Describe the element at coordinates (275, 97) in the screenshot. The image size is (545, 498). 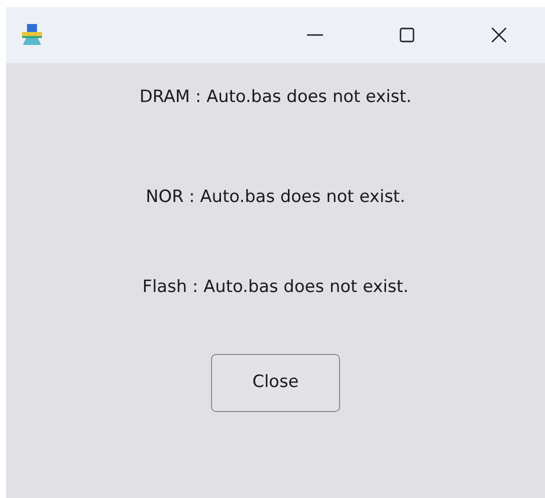
I see `message-text: DRAM : Auto.bas does not exist.` at that location.